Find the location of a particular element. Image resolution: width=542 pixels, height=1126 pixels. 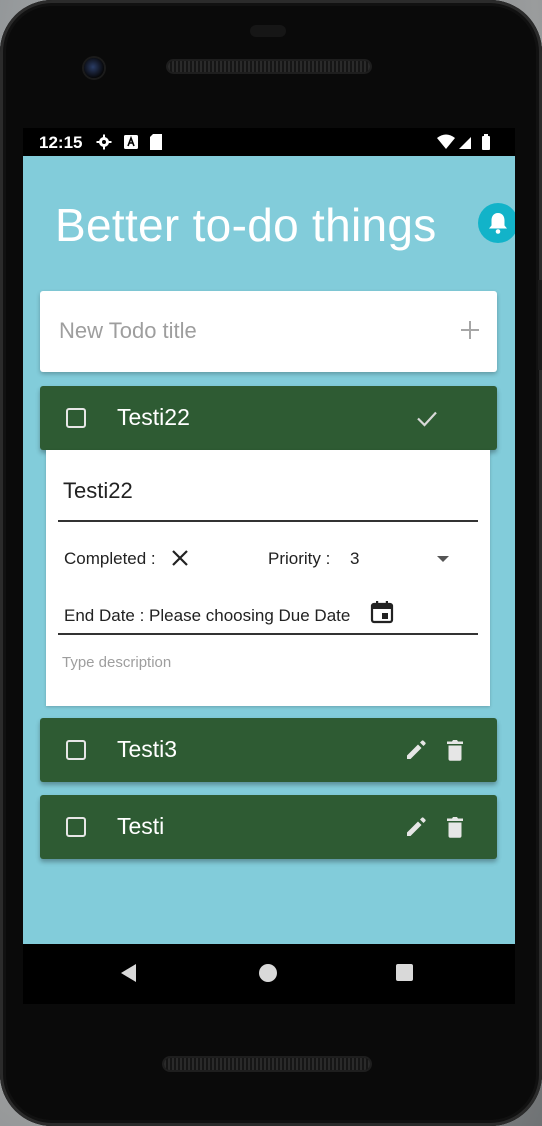

status-right-icons is located at coordinates (468, 144).